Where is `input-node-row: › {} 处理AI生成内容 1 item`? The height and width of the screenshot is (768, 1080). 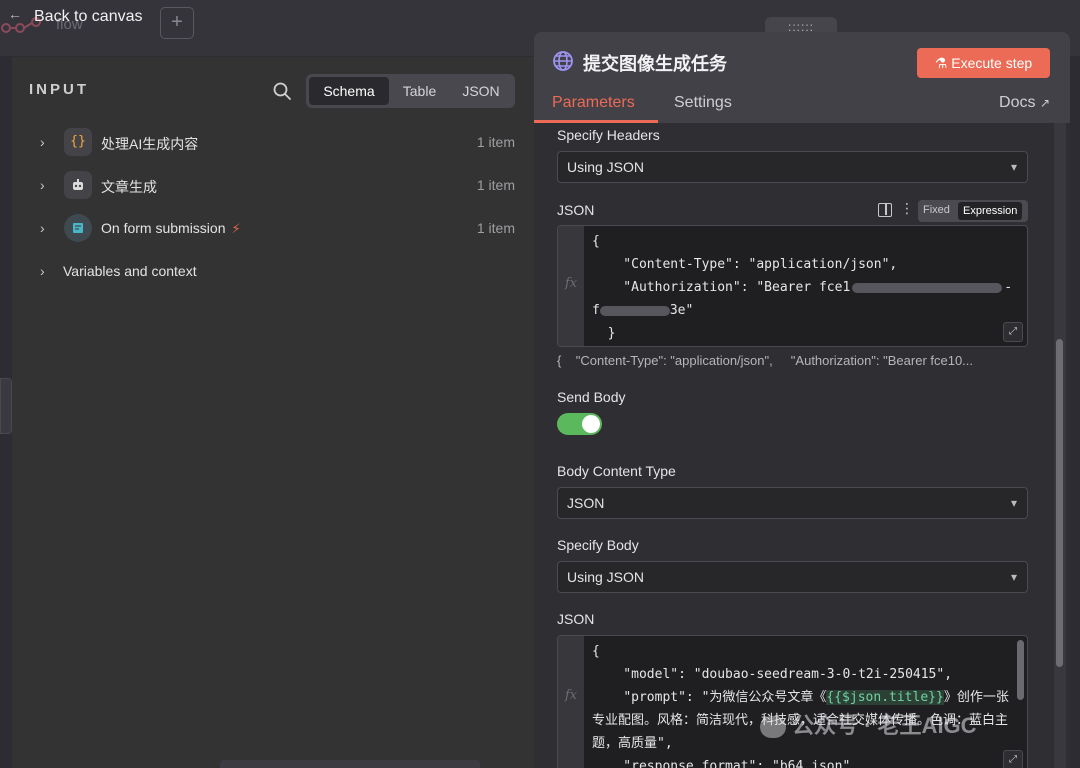 input-node-row: › {} 处理AI生成内容 1 item is located at coordinates (273, 143).